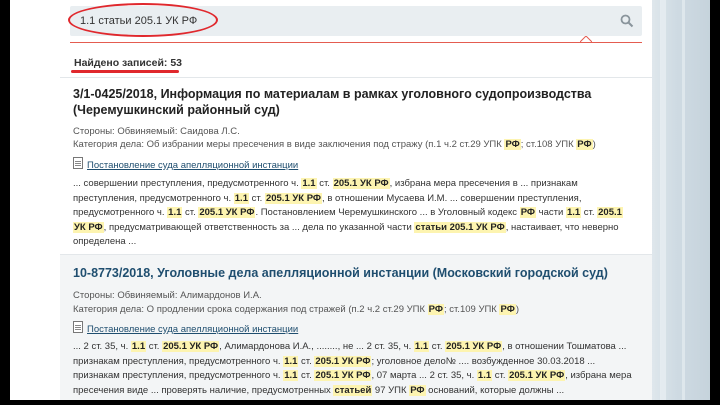 The image size is (720, 405). I want to click on tab-notch, so click(586, 39).